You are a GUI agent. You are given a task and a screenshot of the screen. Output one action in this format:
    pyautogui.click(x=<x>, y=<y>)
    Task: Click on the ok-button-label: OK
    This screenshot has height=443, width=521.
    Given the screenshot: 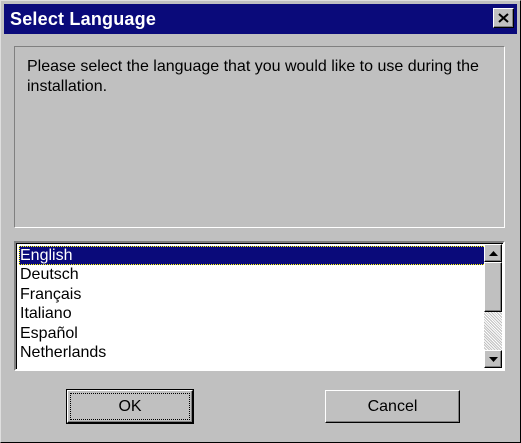 What is the action you would take?
    pyautogui.click(x=130, y=406)
    